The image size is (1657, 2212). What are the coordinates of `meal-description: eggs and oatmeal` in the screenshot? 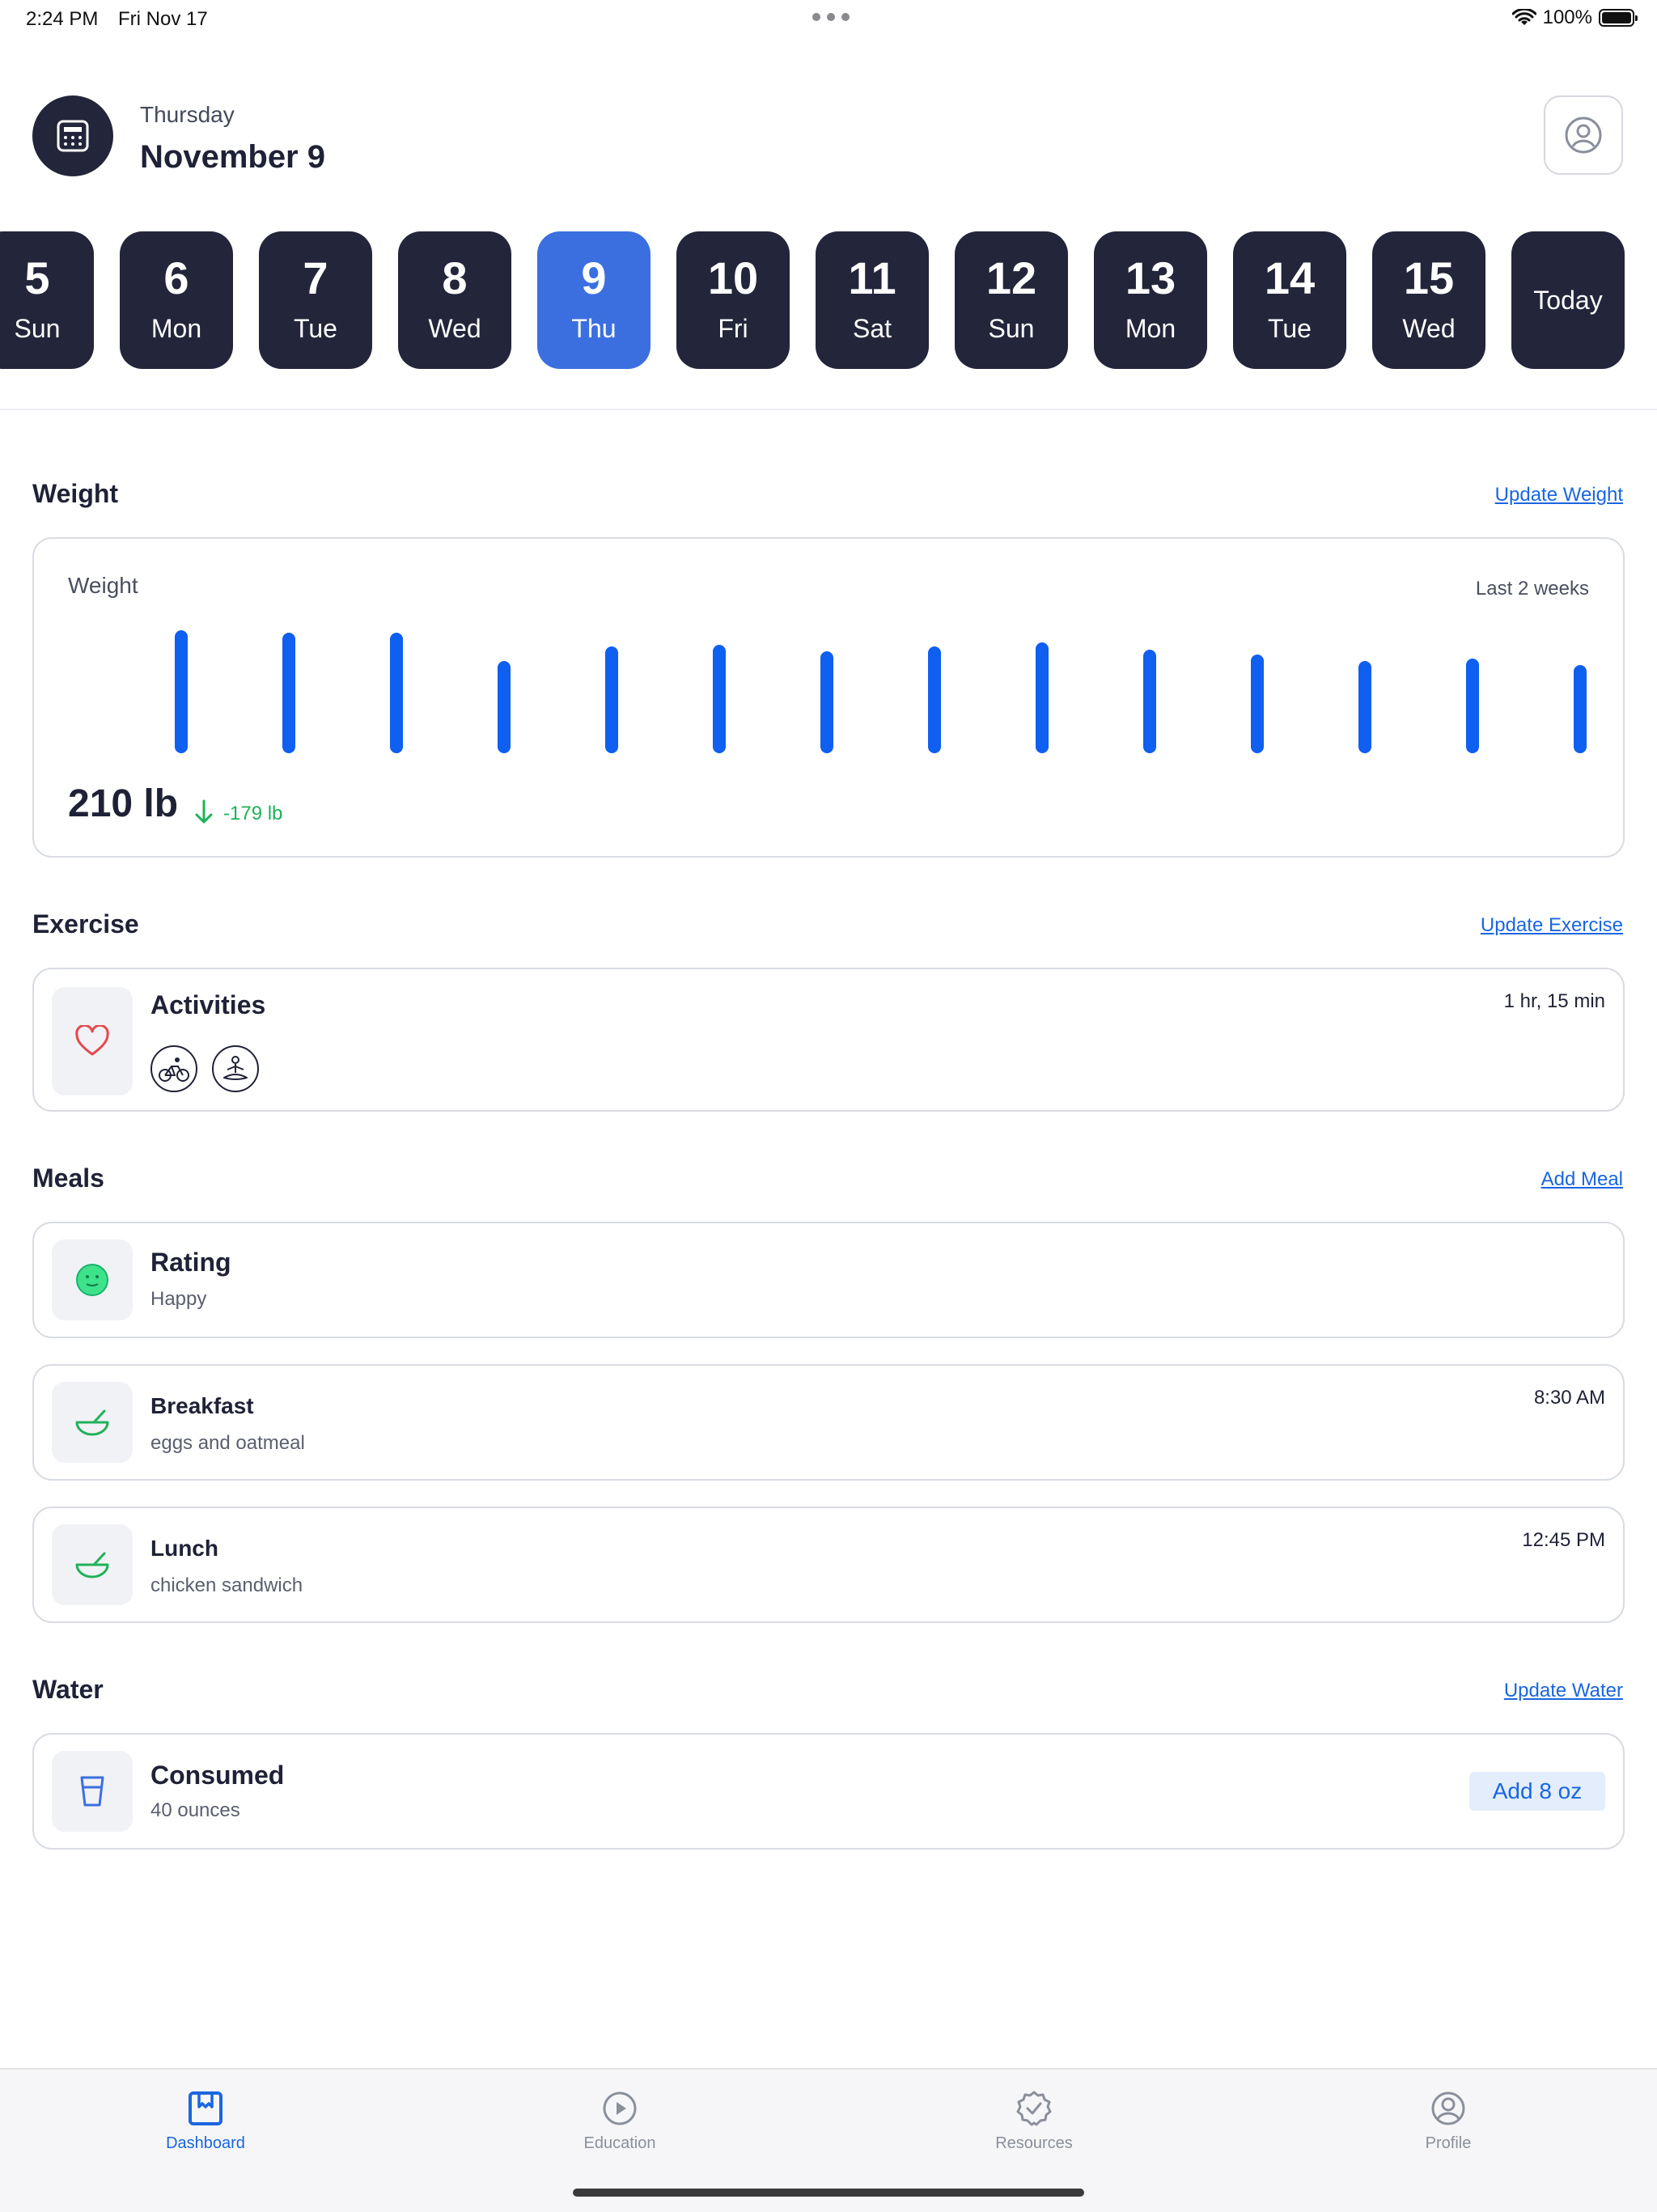 It's located at (227, 1443).